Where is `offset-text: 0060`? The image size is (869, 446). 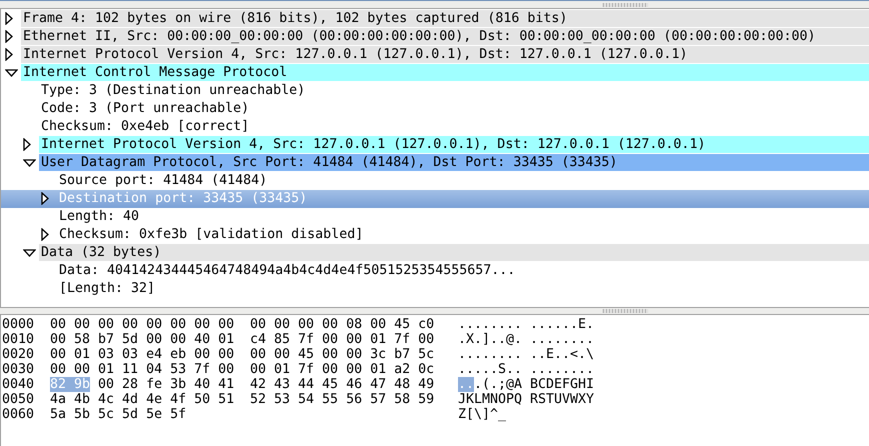
offset-text: 0060 is located at coordinates (18, 414).